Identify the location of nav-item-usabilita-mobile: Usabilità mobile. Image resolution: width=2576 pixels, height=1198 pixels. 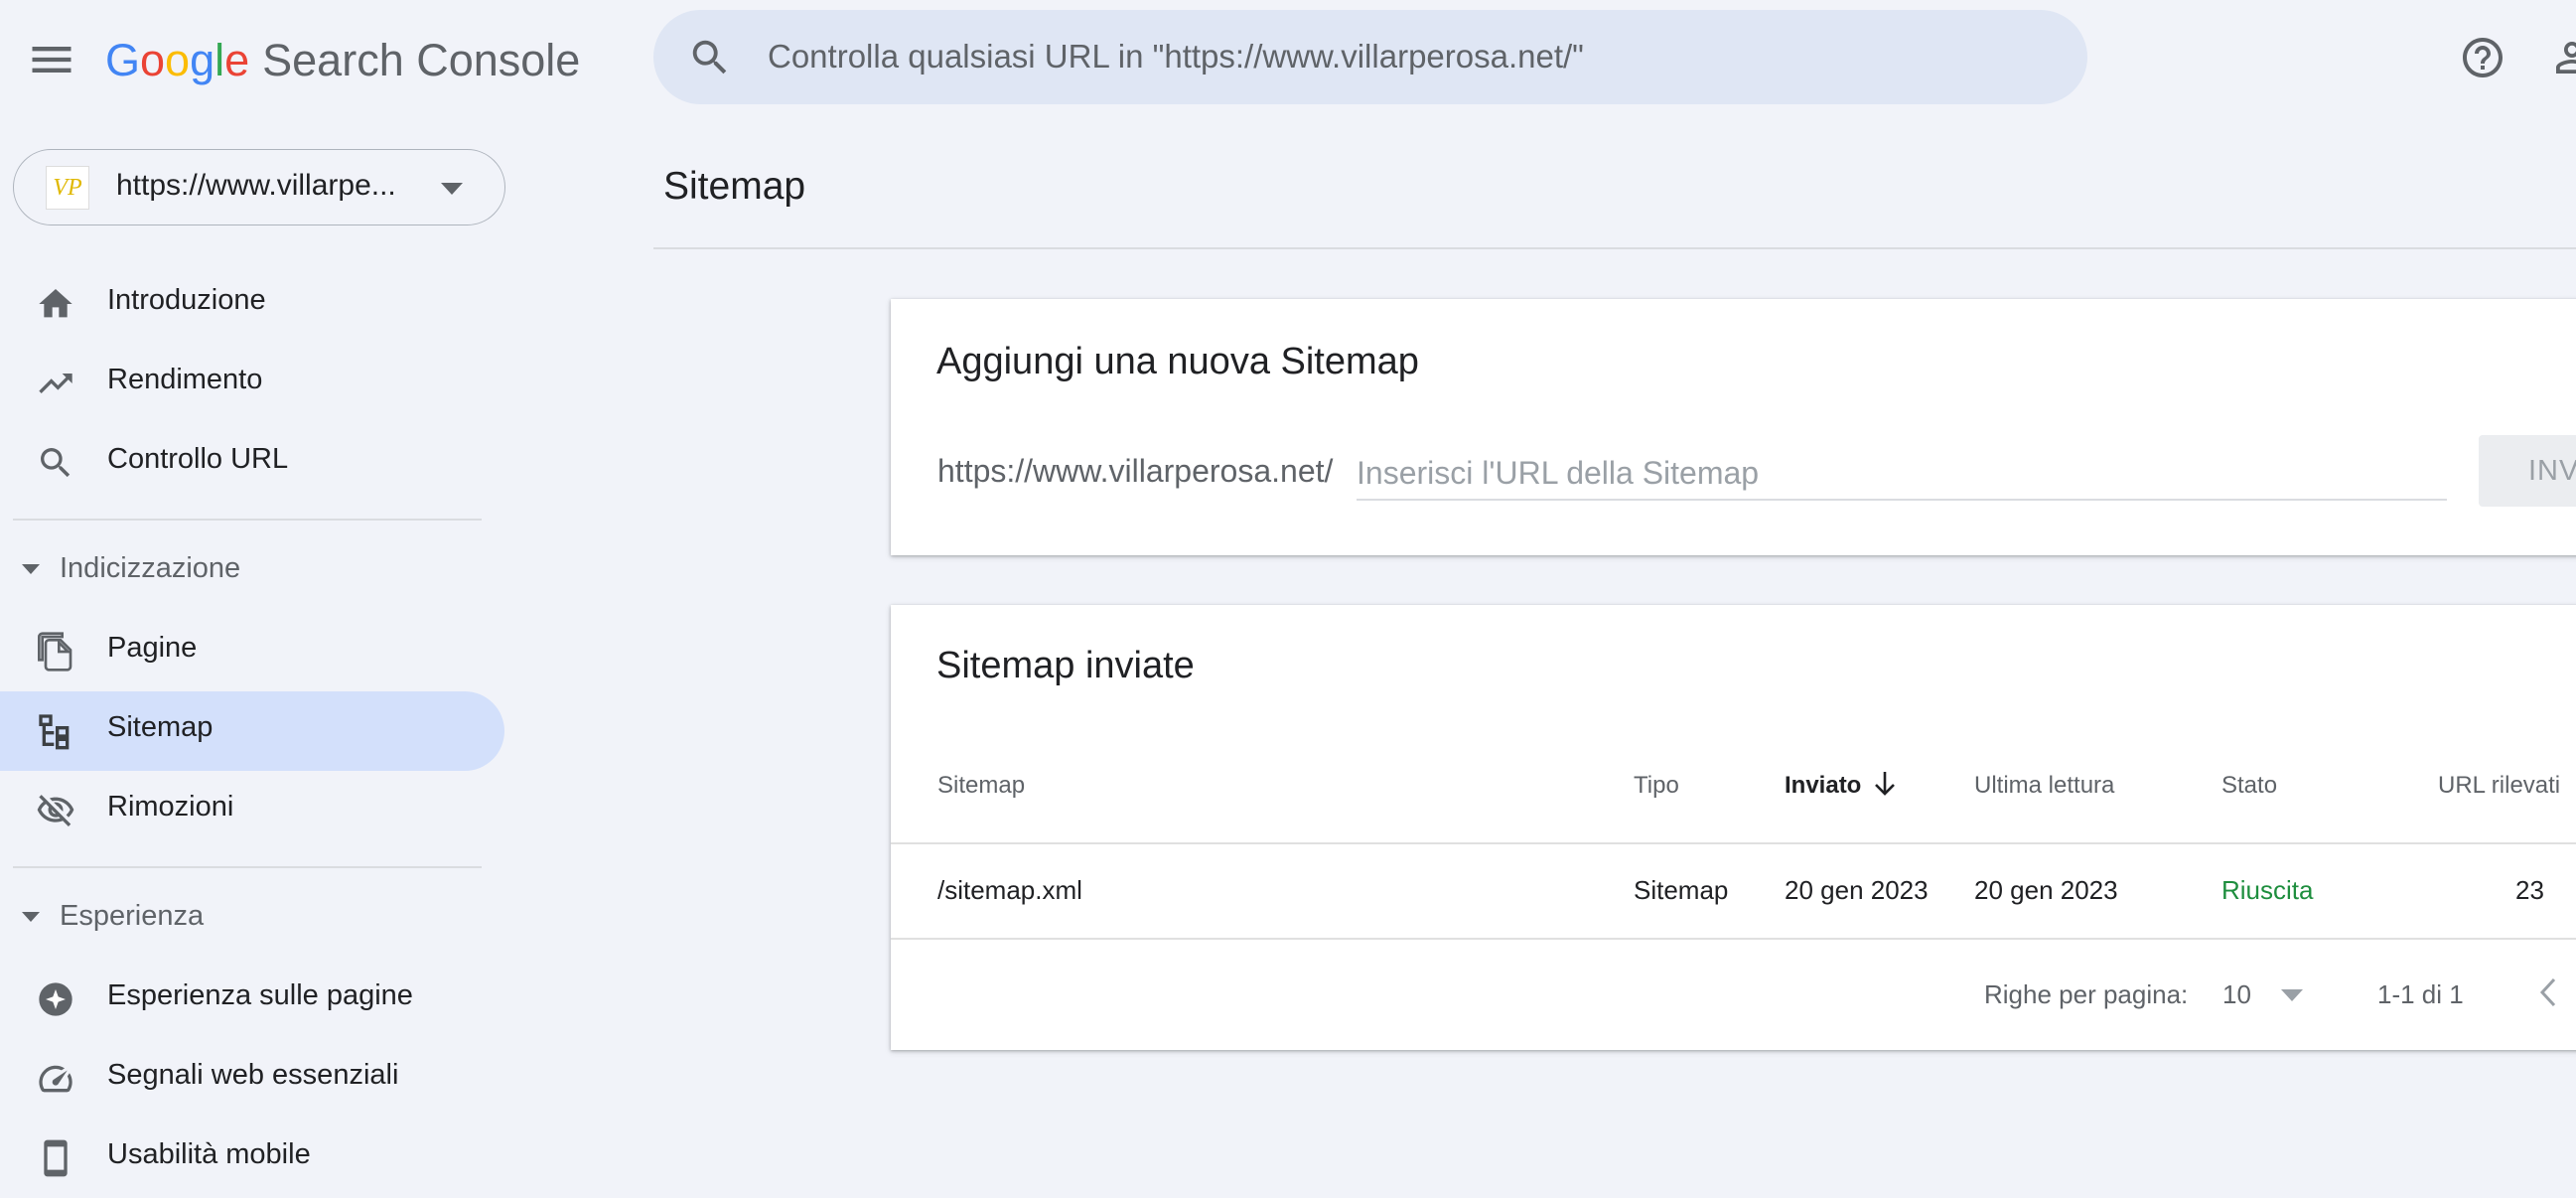
(252, 1158).